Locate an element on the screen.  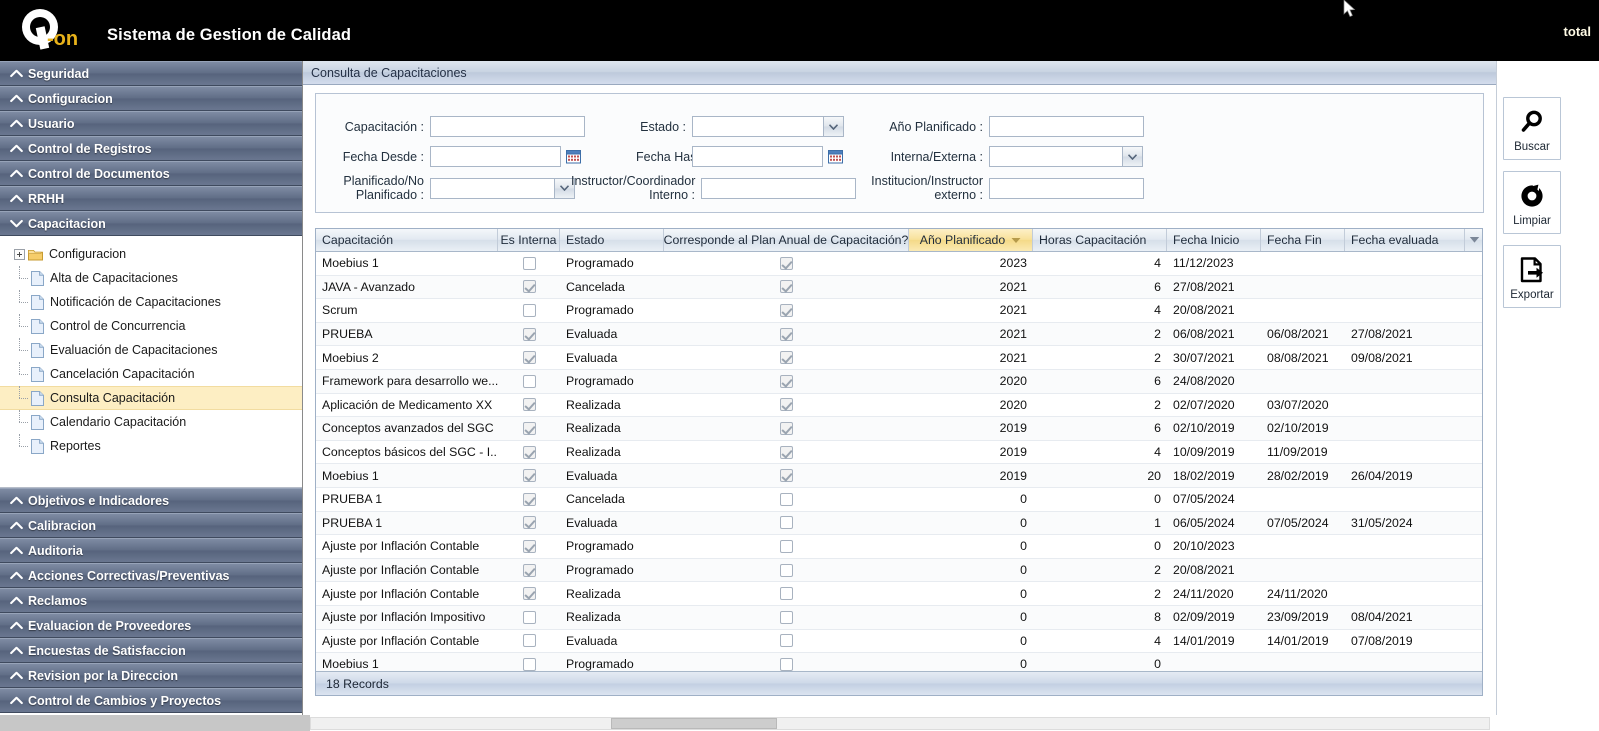
tree-item-control-de-concurrencia: Control de Concurrencia is located at coordinates (151, 325).